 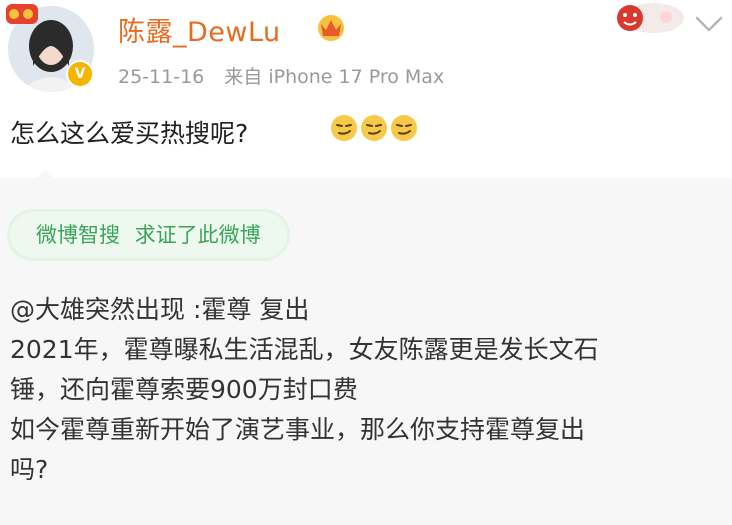 I want to click on post-date: 25-11-16, so click(x=161, y=77).